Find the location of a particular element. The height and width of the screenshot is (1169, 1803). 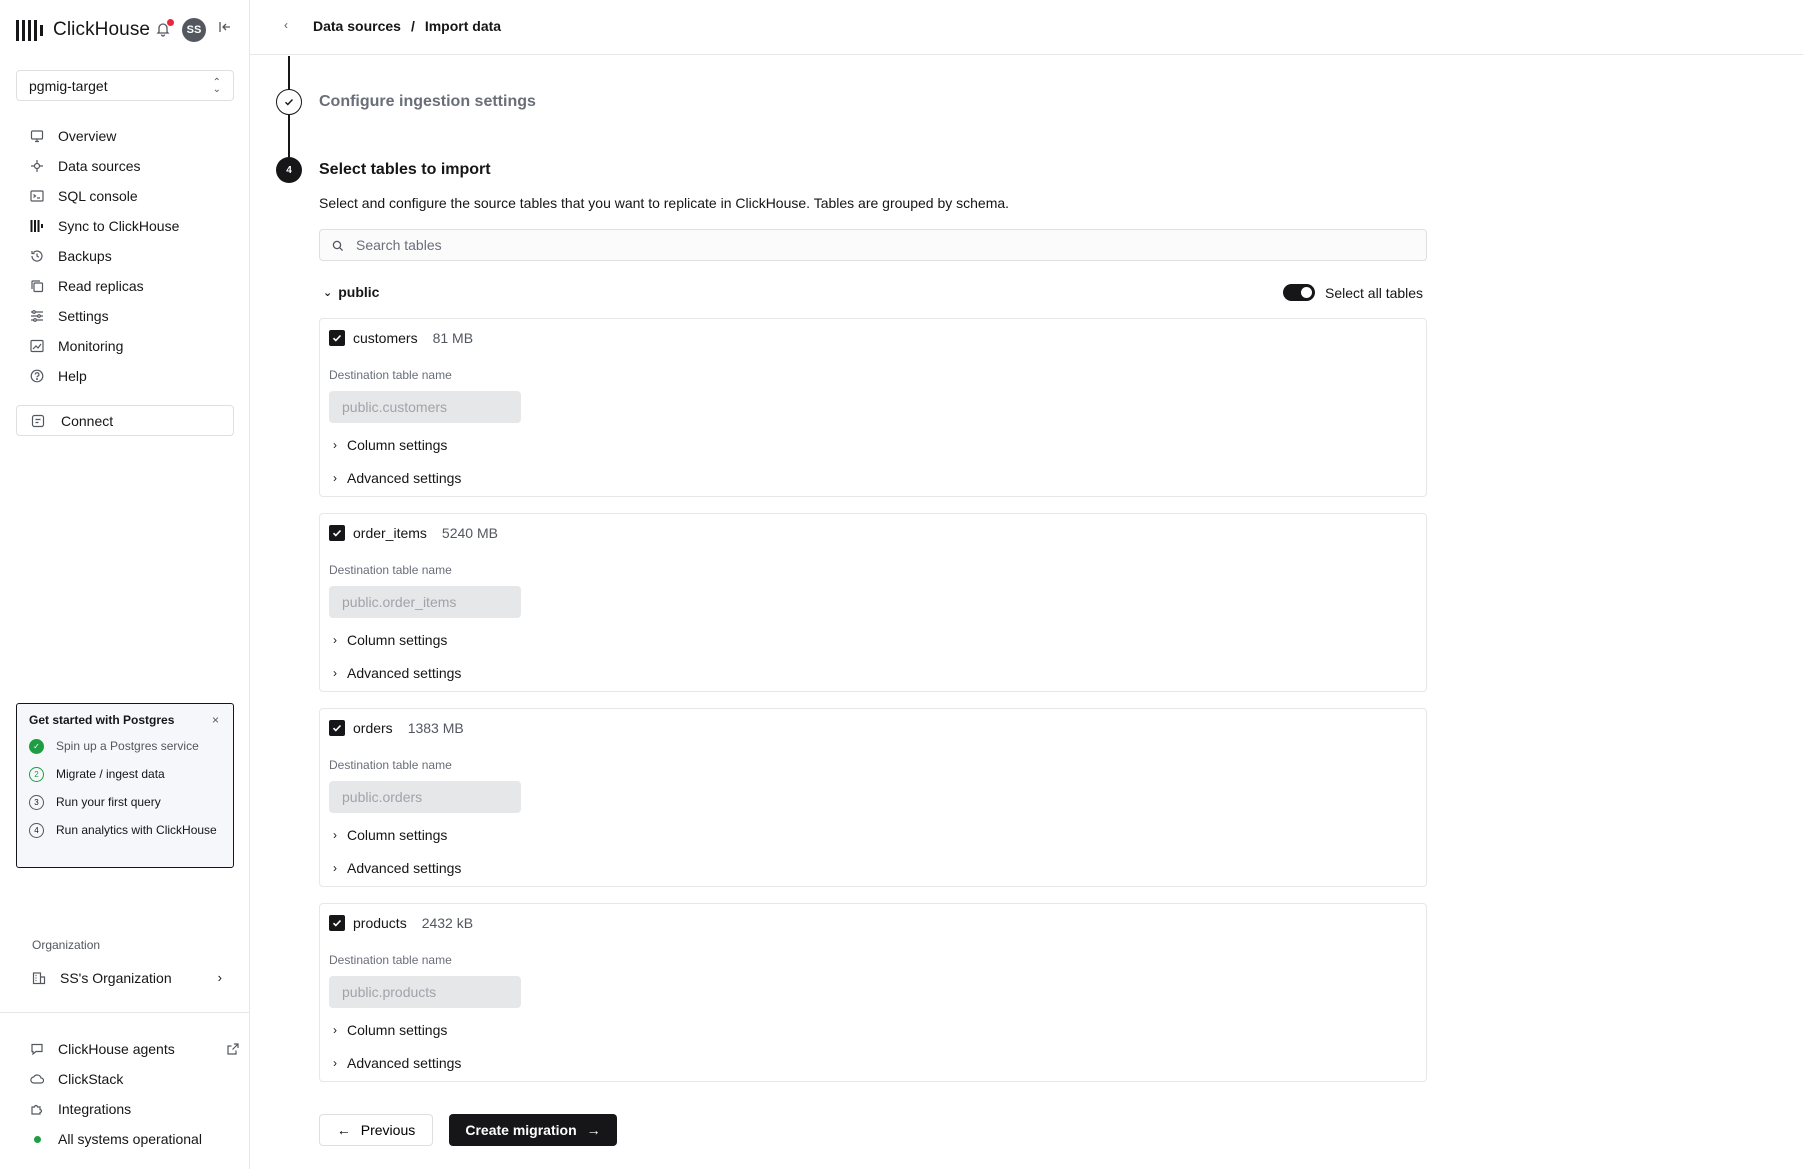

get-started-step: 4 Run analytics with ClickHouse is located at coordinates (125, 830).